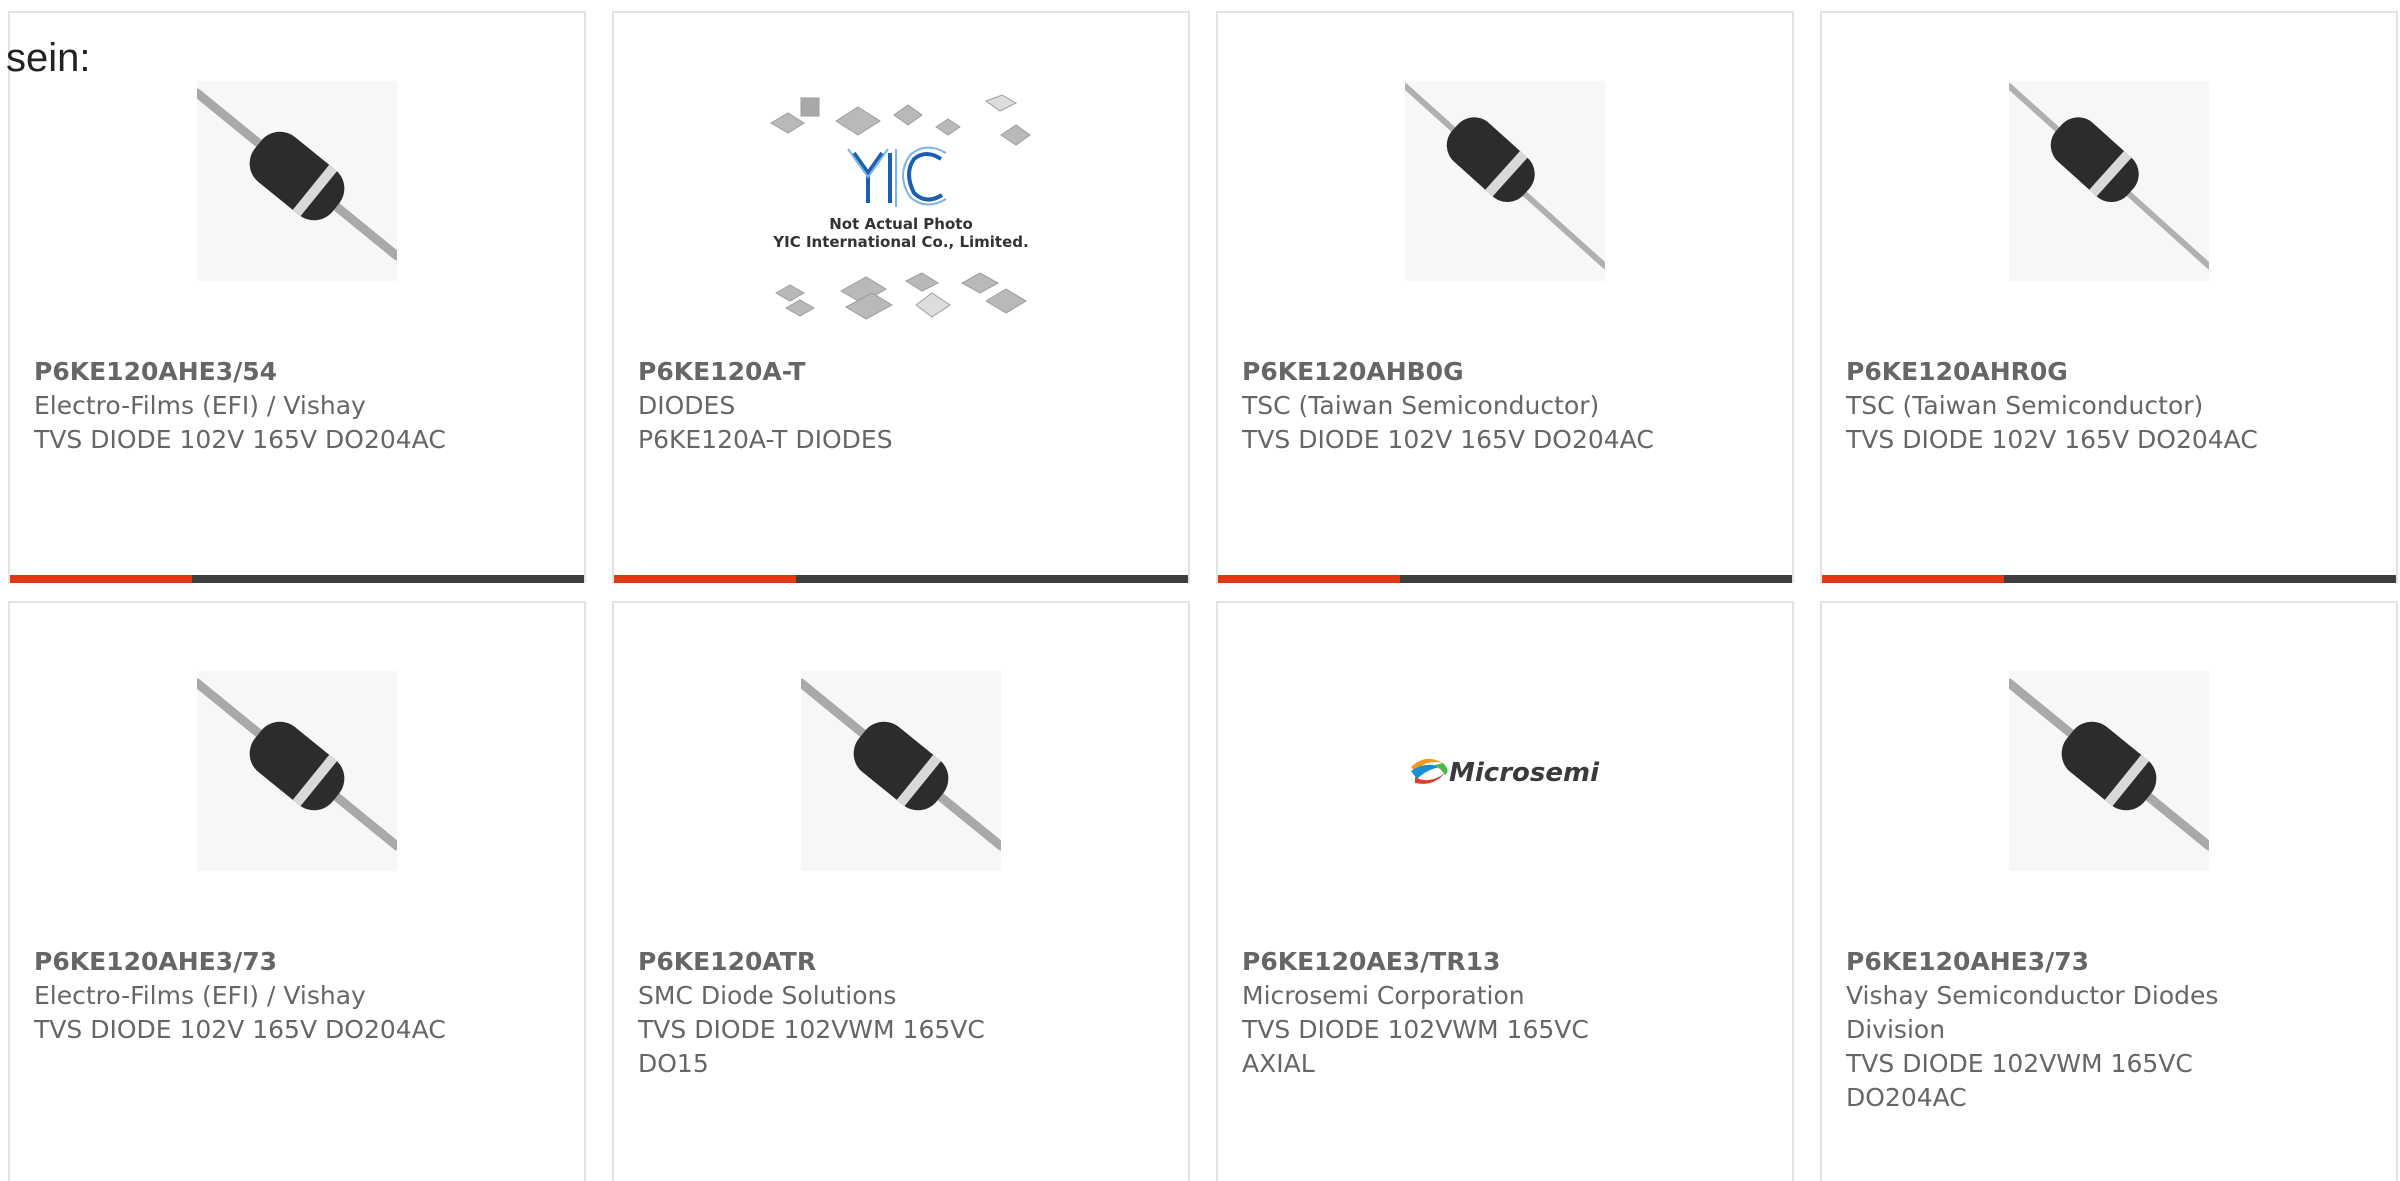 This screenshot has width=2400, height=1181. What do you see at coordinates (767, 995) in the screenshot?
I see `manufacturer: SMC Diode Solutions` at bounding box center [767, 995].